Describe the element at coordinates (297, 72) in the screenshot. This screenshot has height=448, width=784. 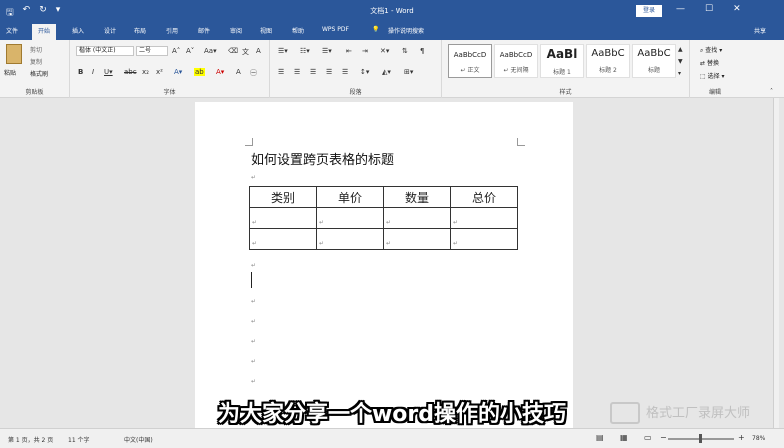
I see `align-center-icon: ☰` at that location.